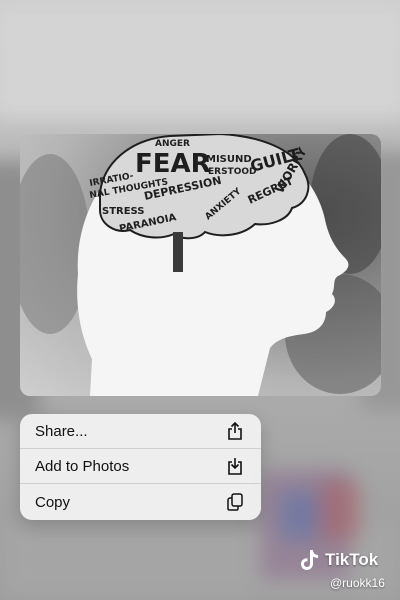  Describe the element at coordinates (229, 159) in the screenshot. I see `svg-text: MISUND` at that location.